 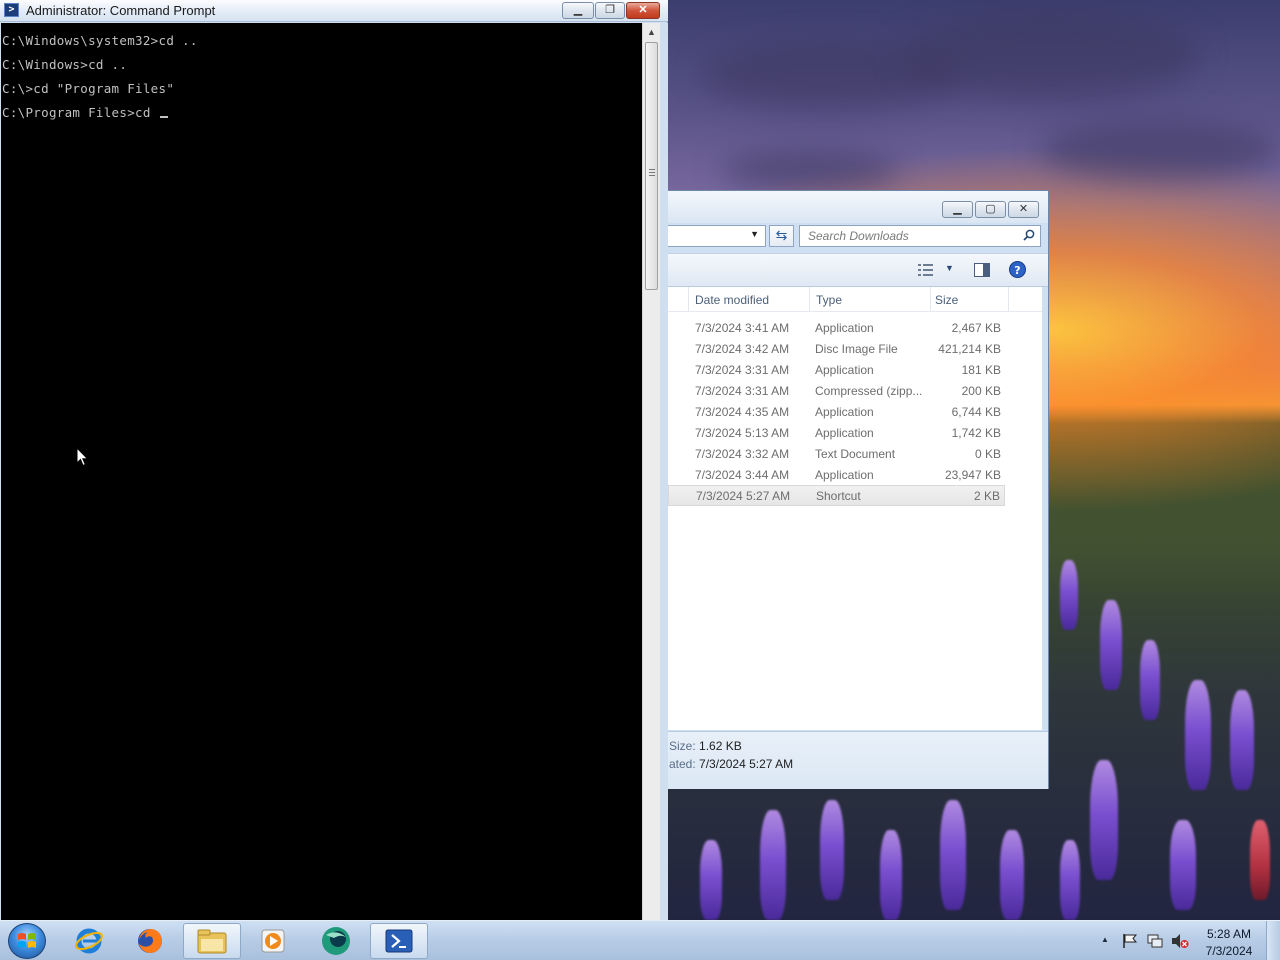 What do you see at coordinates (836, 433) in the screenshot?
I see `file-row: 7/3/2024 5:13 AM Application 1,742 KB` at bounding box center [836, 433].